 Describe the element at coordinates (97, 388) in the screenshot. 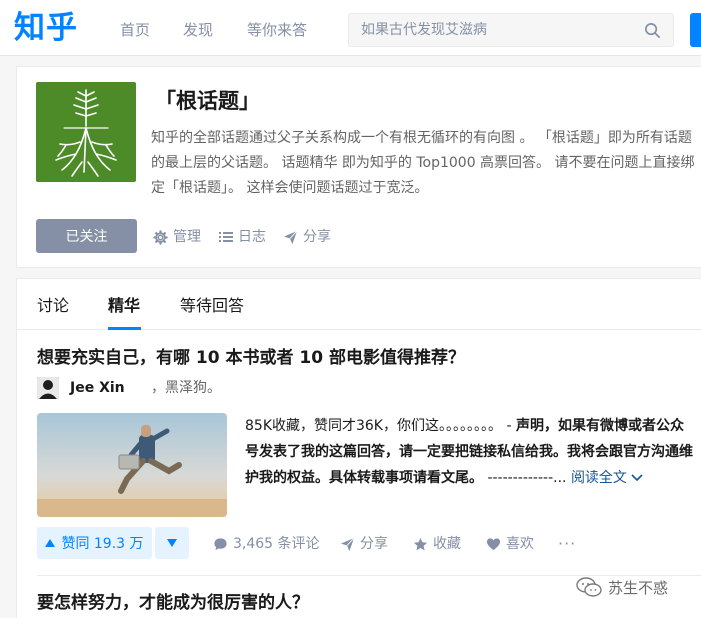

I see `author-name: Jee Xin` at that location.